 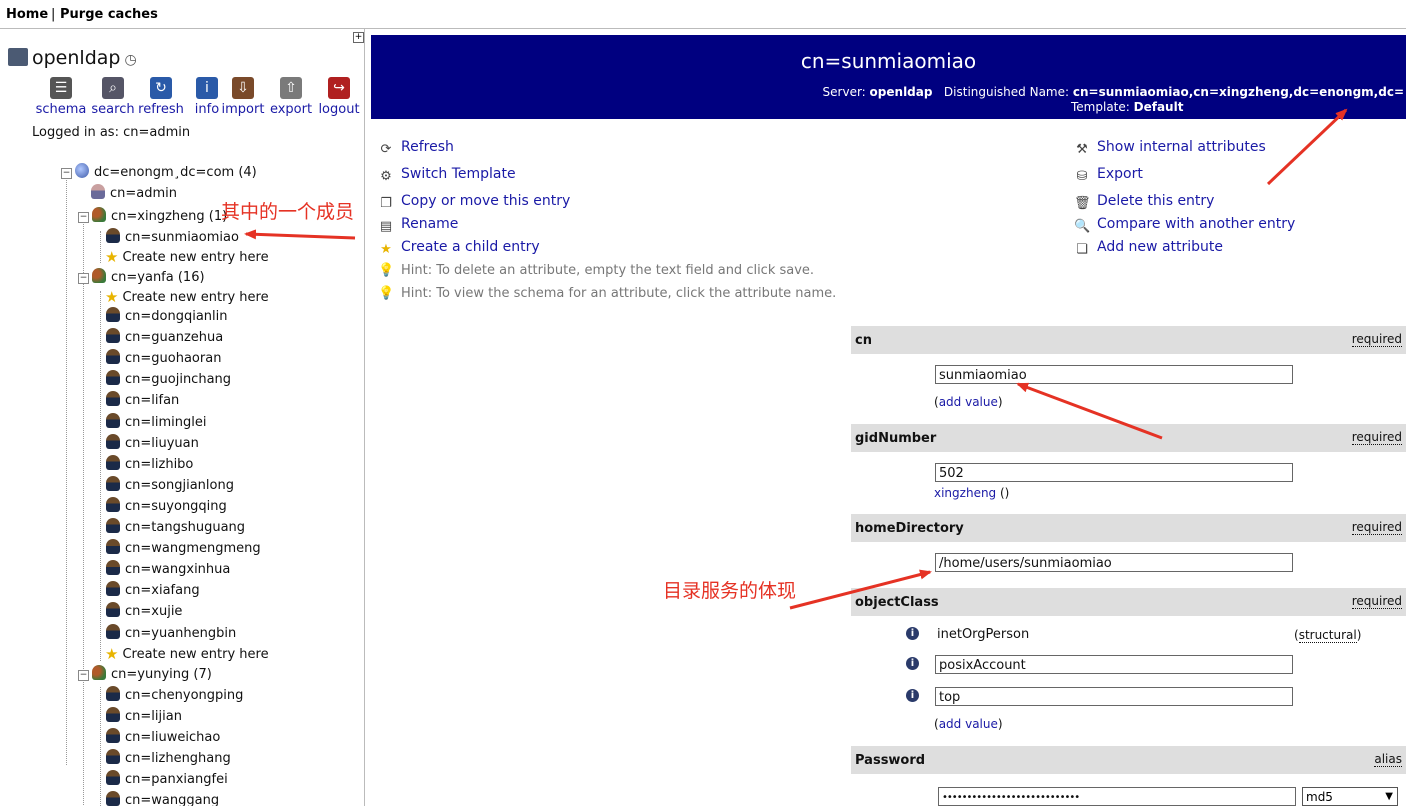 What do you see at coordinates (167, 317) in the screenshot?
I see `tree-item-user: cn=dongqianlin` at bounding box center [167, 317].